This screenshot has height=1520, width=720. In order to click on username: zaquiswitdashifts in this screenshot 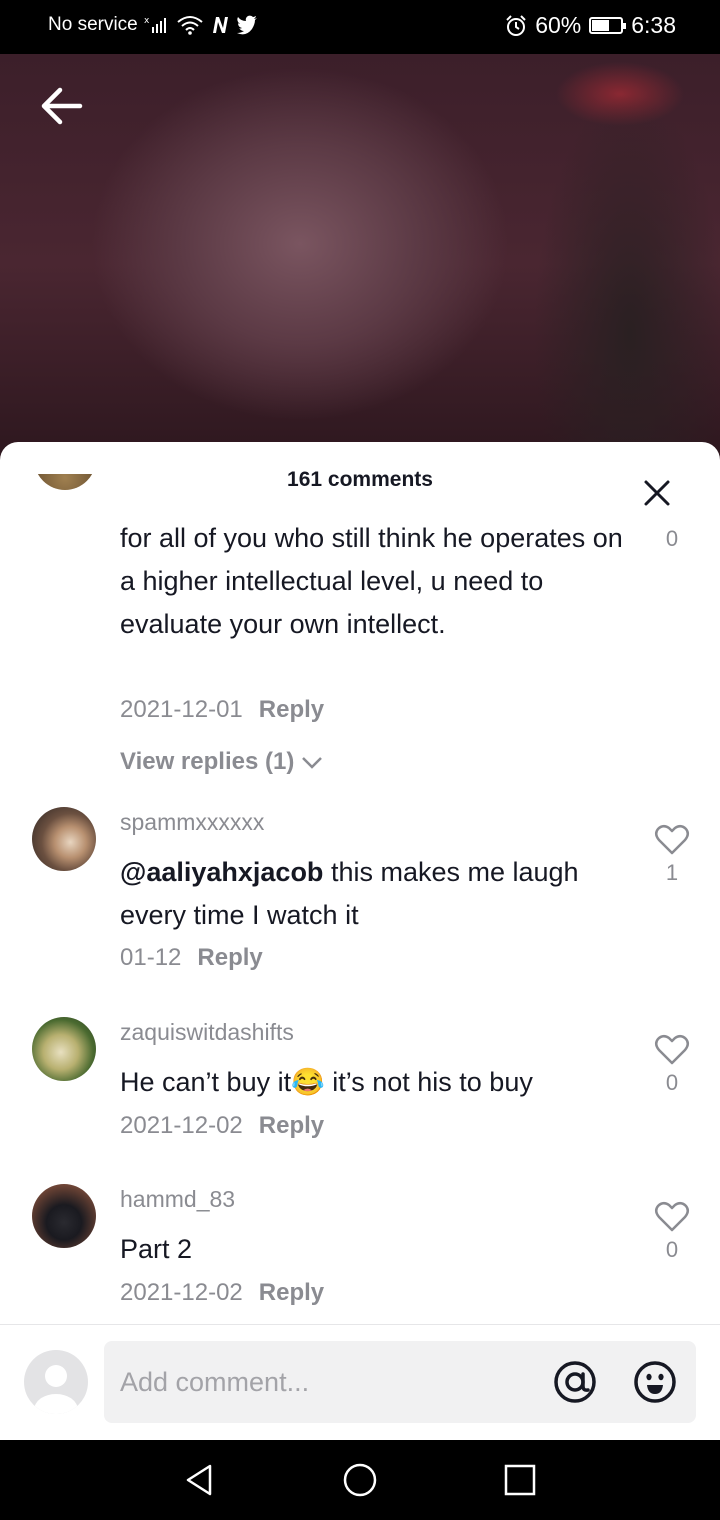, I will do `click(207, 1032)`.